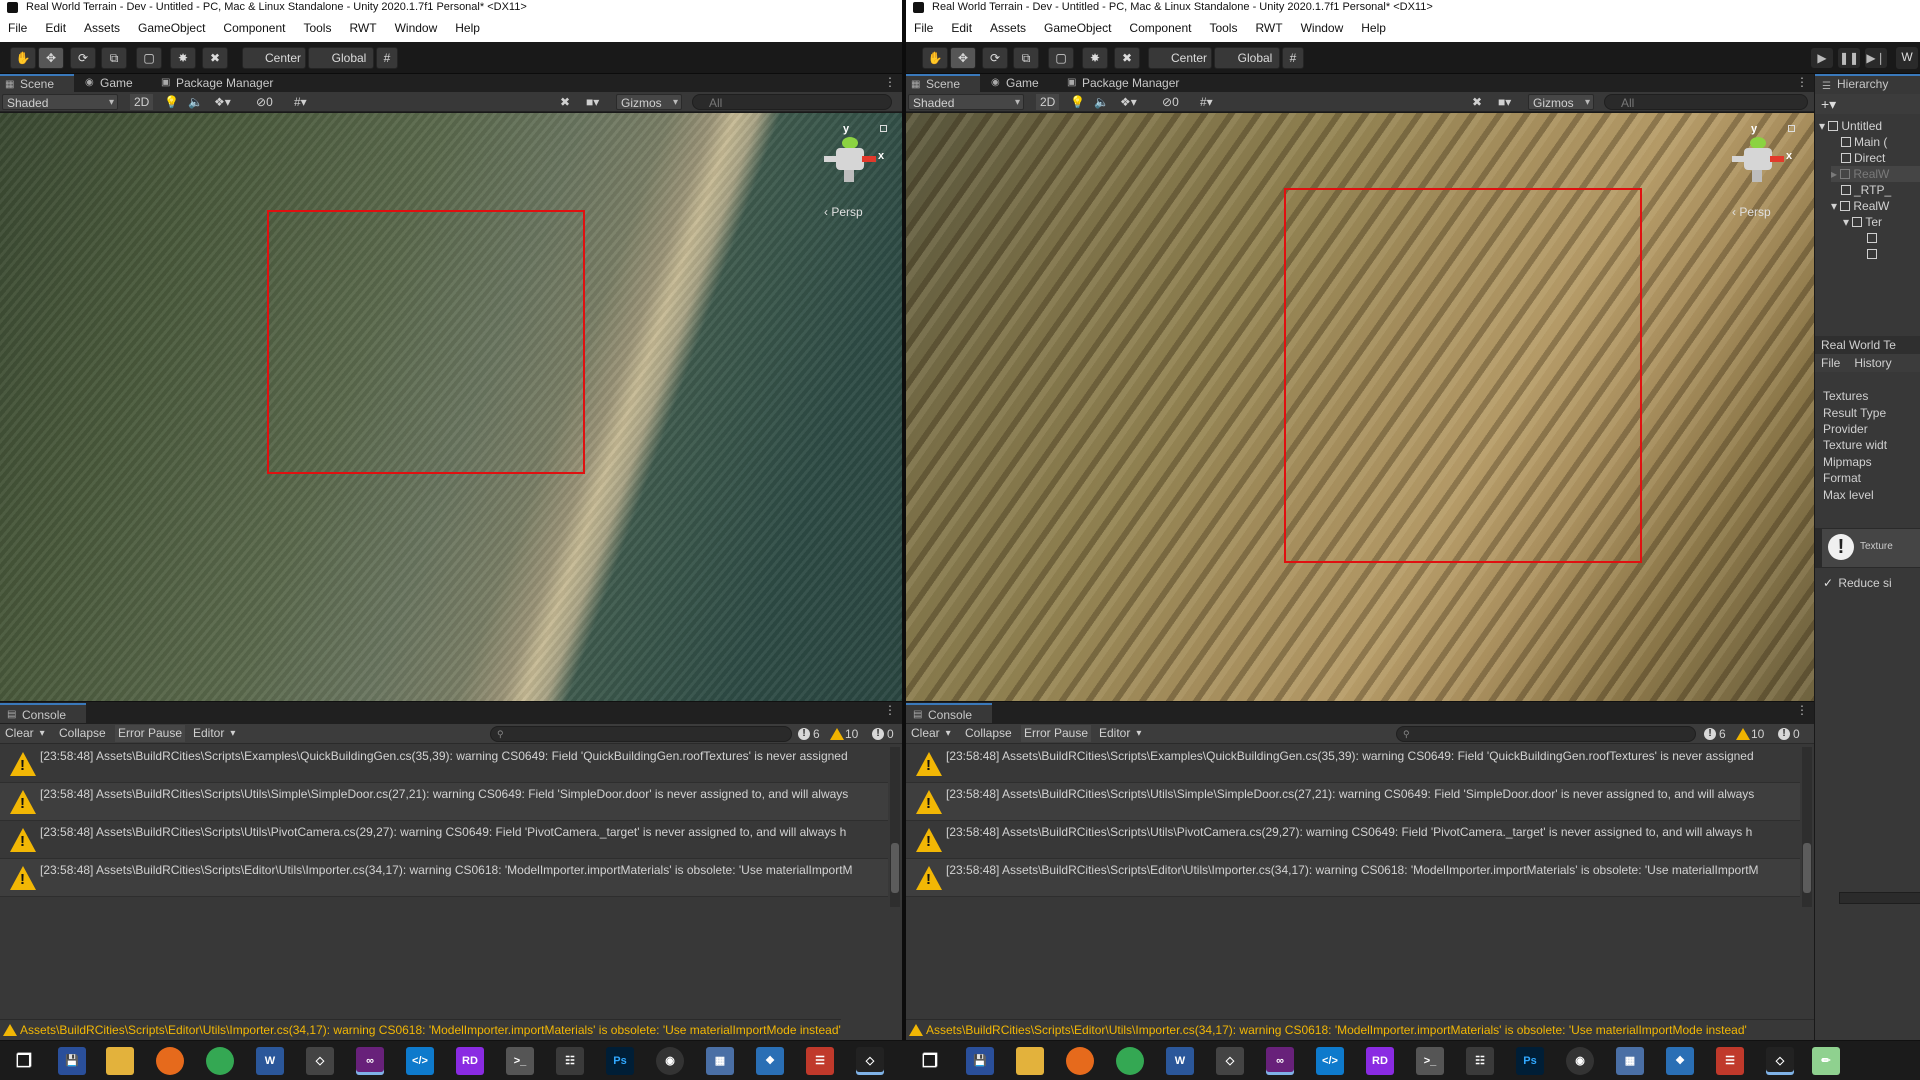 Image resolution: width=1920 pixels, height=1080 pixels. I want to click on prop-mipmaps: Mipmaps, so click(1847, 462).